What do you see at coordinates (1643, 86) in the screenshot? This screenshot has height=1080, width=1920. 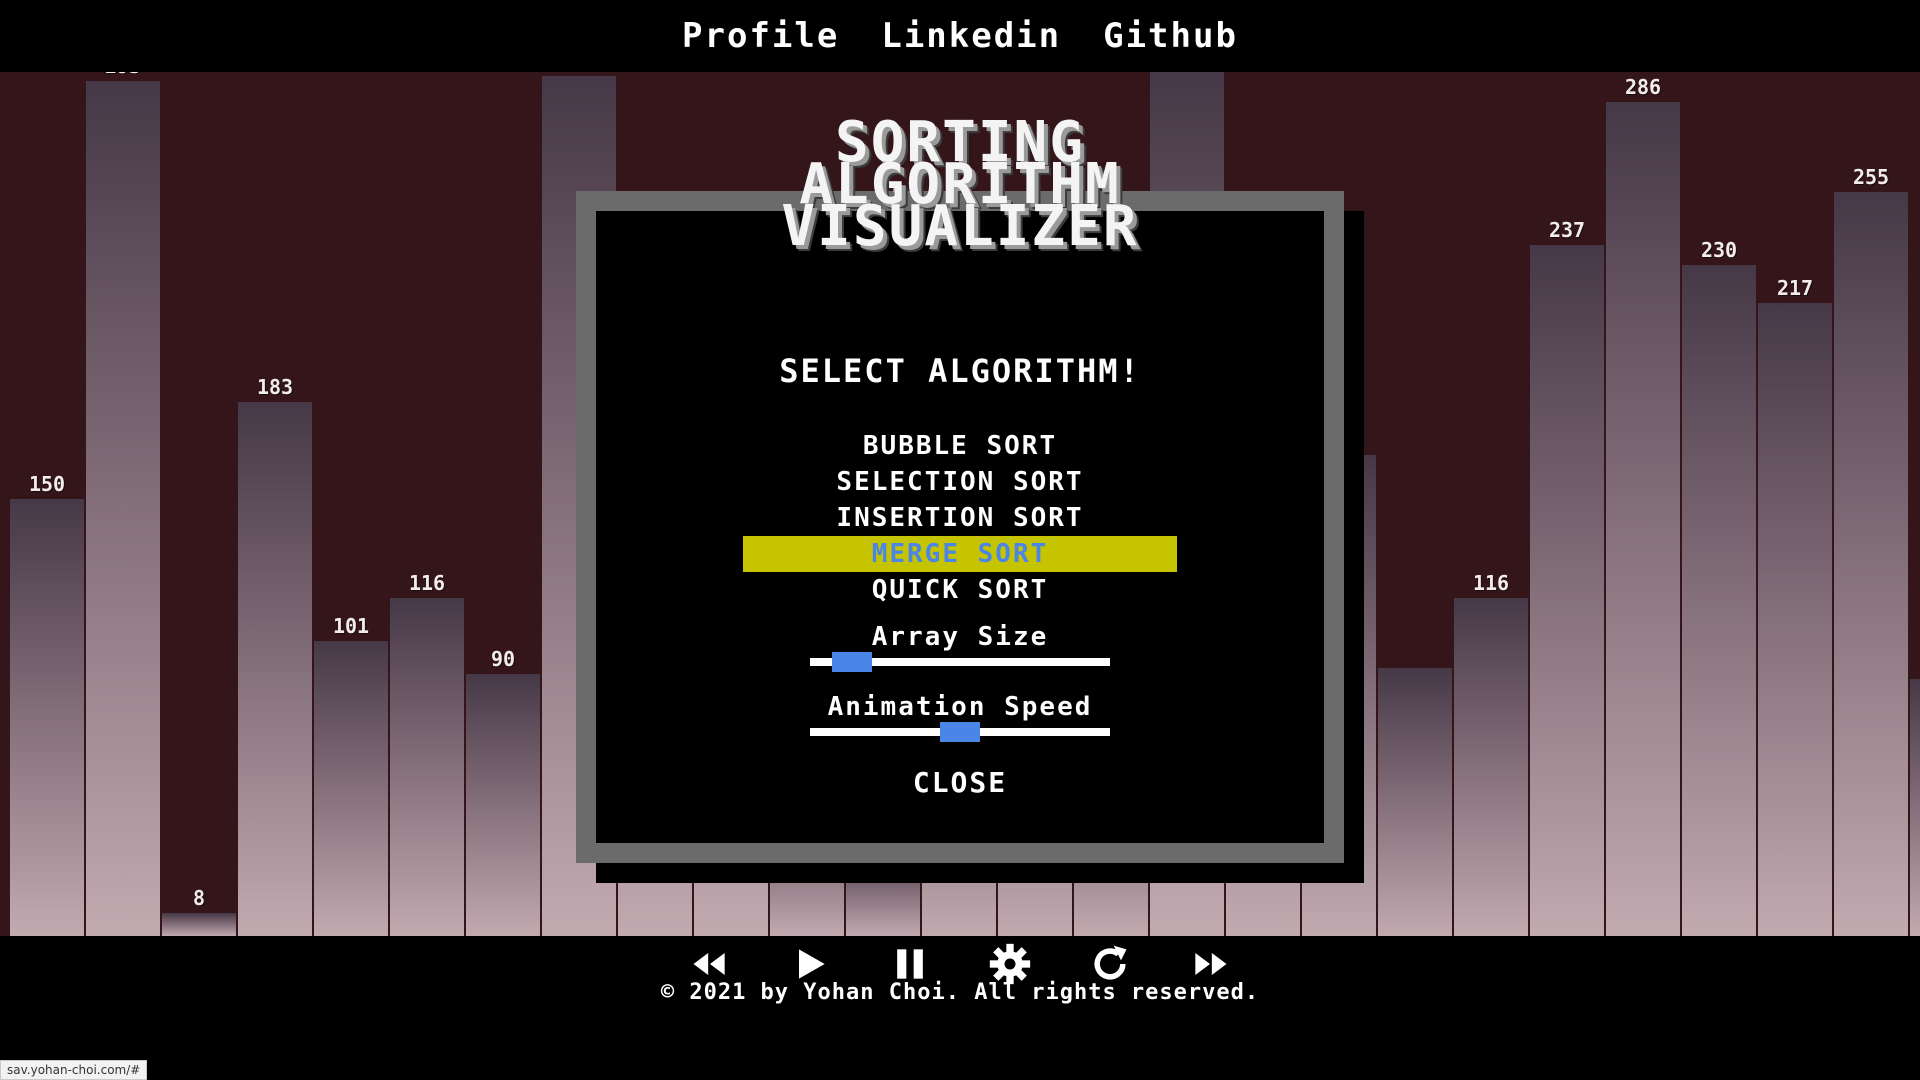 I see `chart-bar-label: 286` at bounding box center [1643, 86].